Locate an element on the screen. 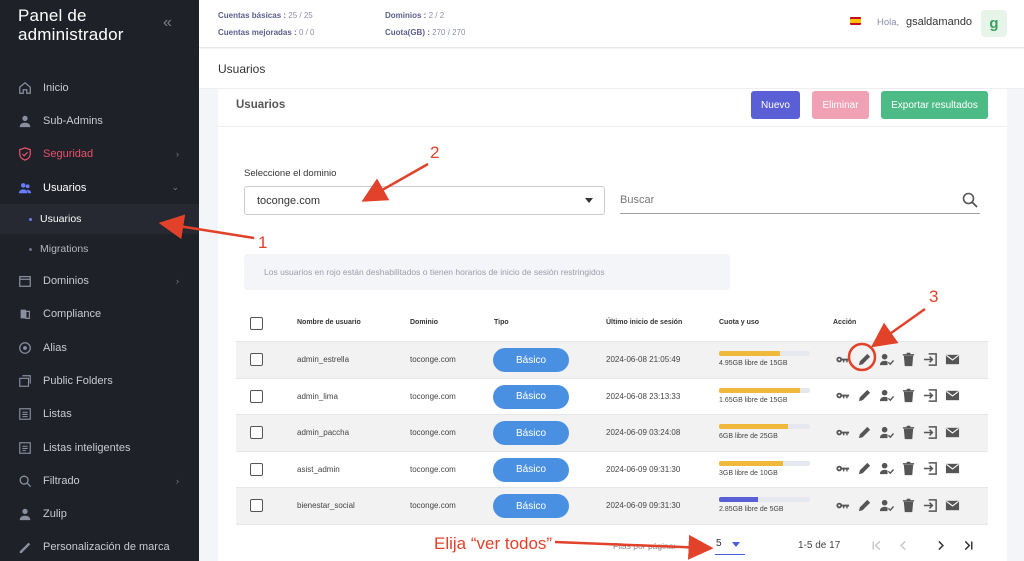 Image resolution: width=1024 pixels, height=561 pixels. sidebar-item-usuarios: Usuarios ⌄ is located at coordinates (99, 187).